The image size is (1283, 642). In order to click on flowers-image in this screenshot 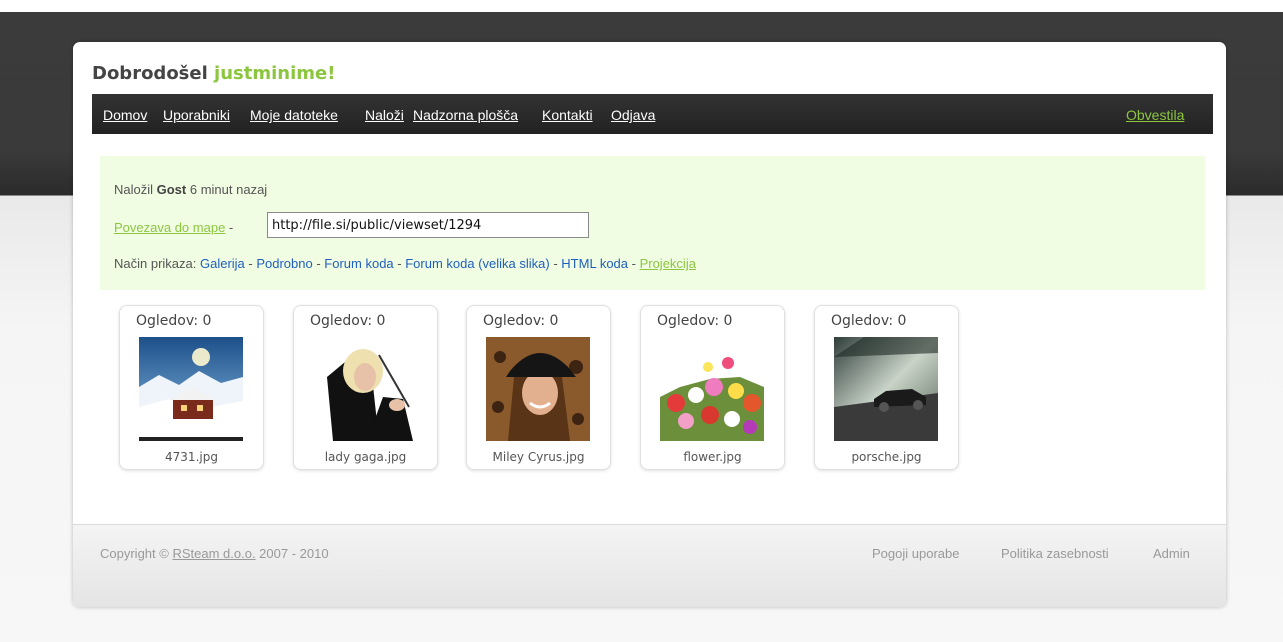, I will do `click(712, 389)`.